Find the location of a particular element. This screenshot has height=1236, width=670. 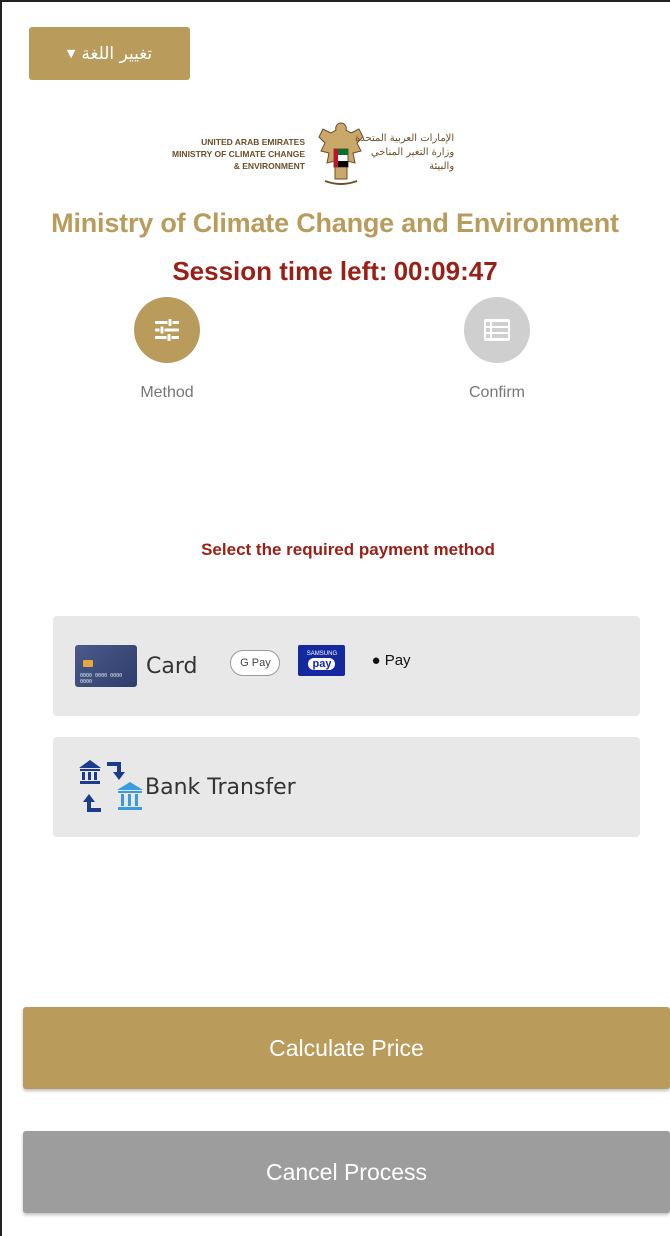

calculate-price-button: Calculate Price is located at coordinates (346, 1048).